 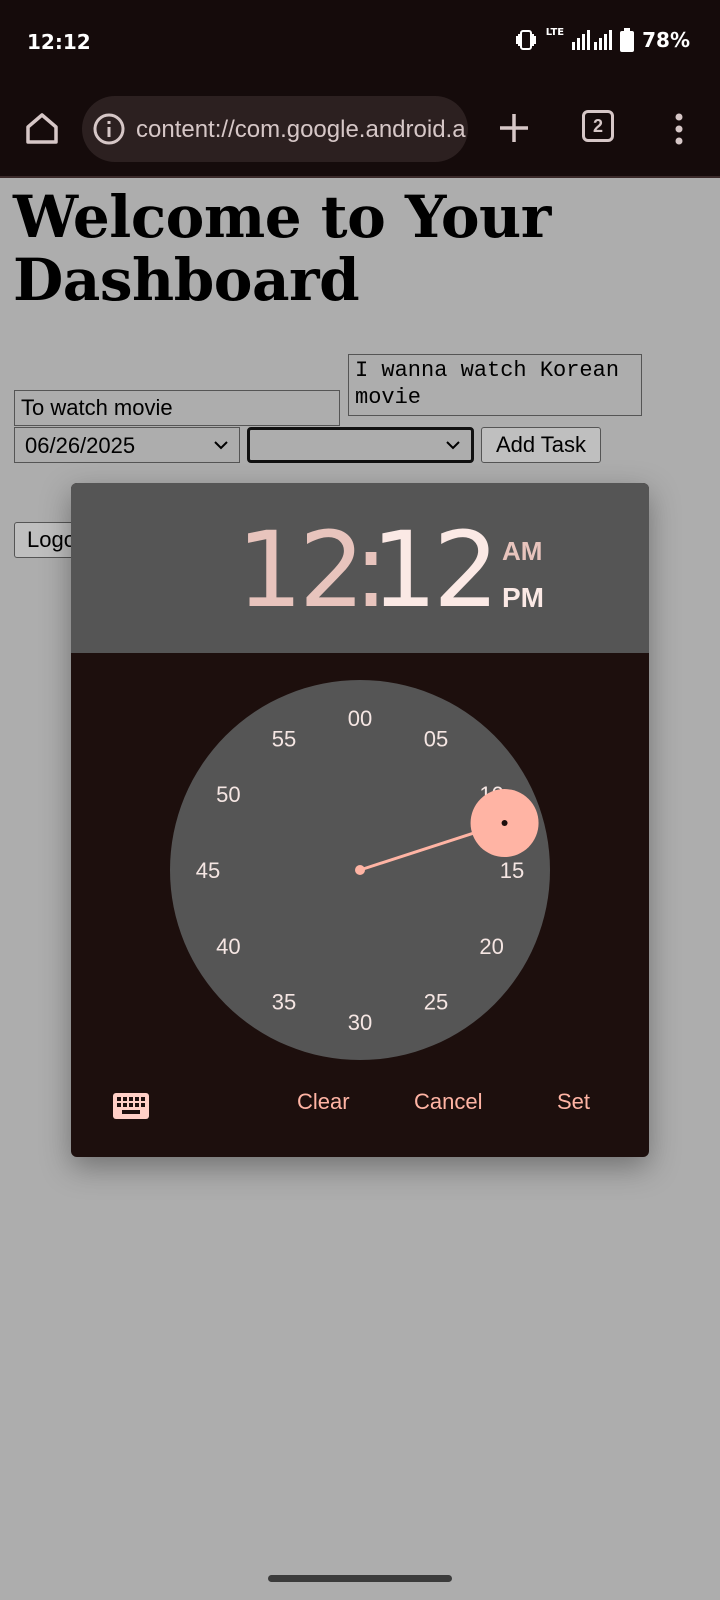 I want to click on set-button: Set, so click(x=573, y=1102).